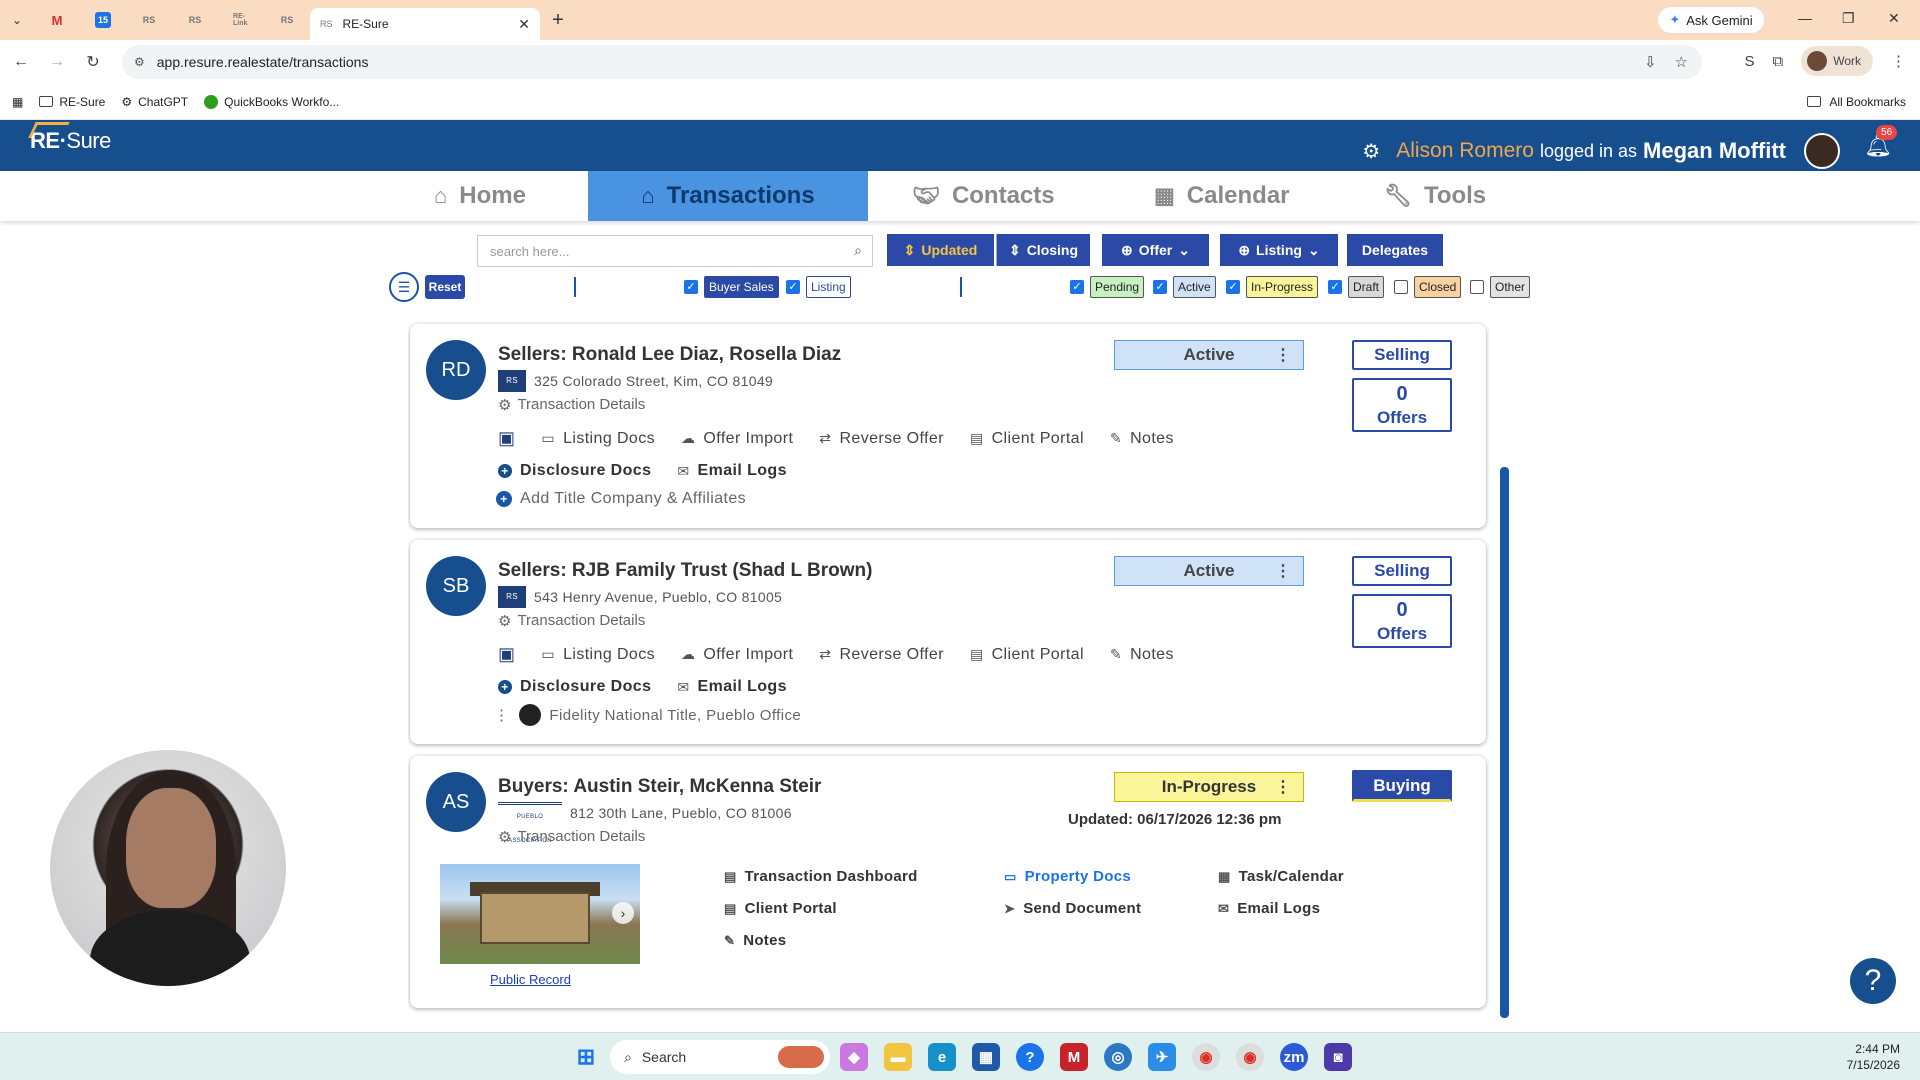 The width and height of the screenshot is (1920, 1080). Describe the element at coordinates (828, 287) in the screenshot. I see `listing-filter: Listing` at that location.